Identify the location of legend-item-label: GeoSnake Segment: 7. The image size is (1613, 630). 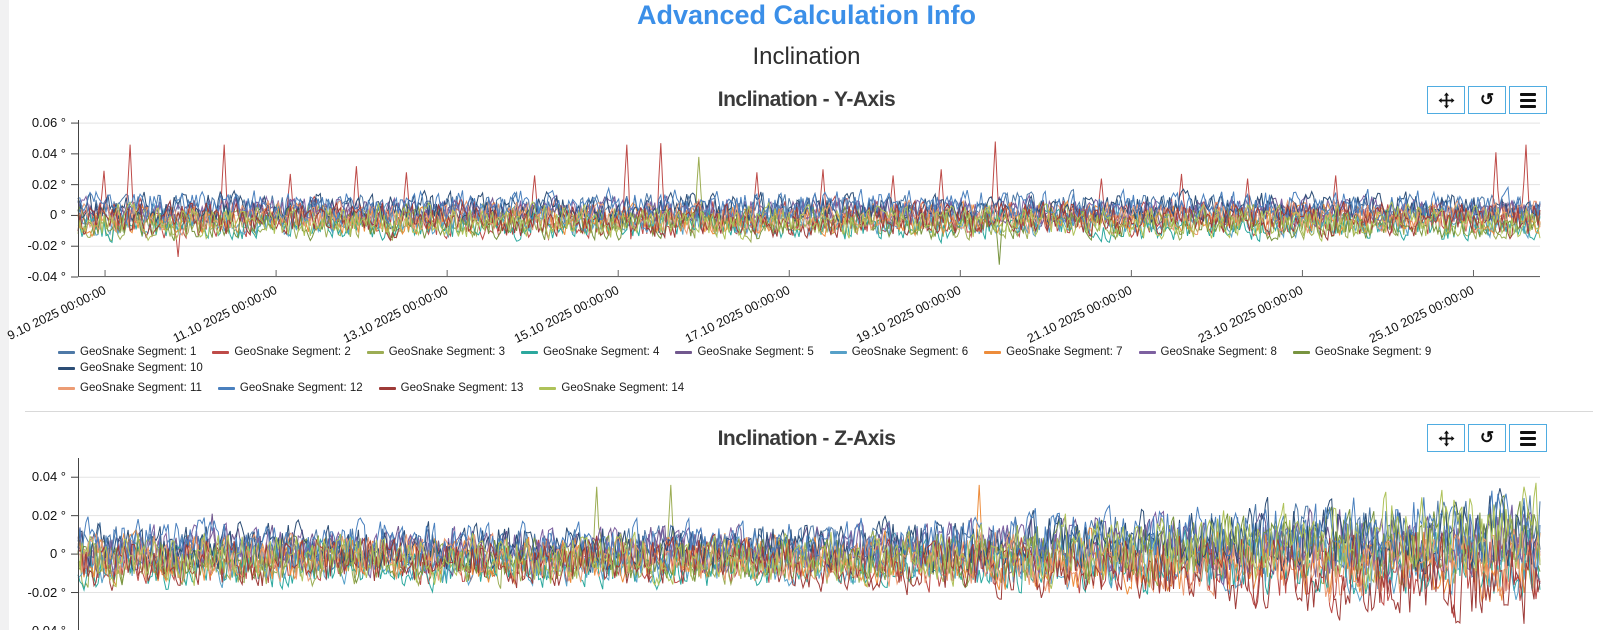
(1064, 352).